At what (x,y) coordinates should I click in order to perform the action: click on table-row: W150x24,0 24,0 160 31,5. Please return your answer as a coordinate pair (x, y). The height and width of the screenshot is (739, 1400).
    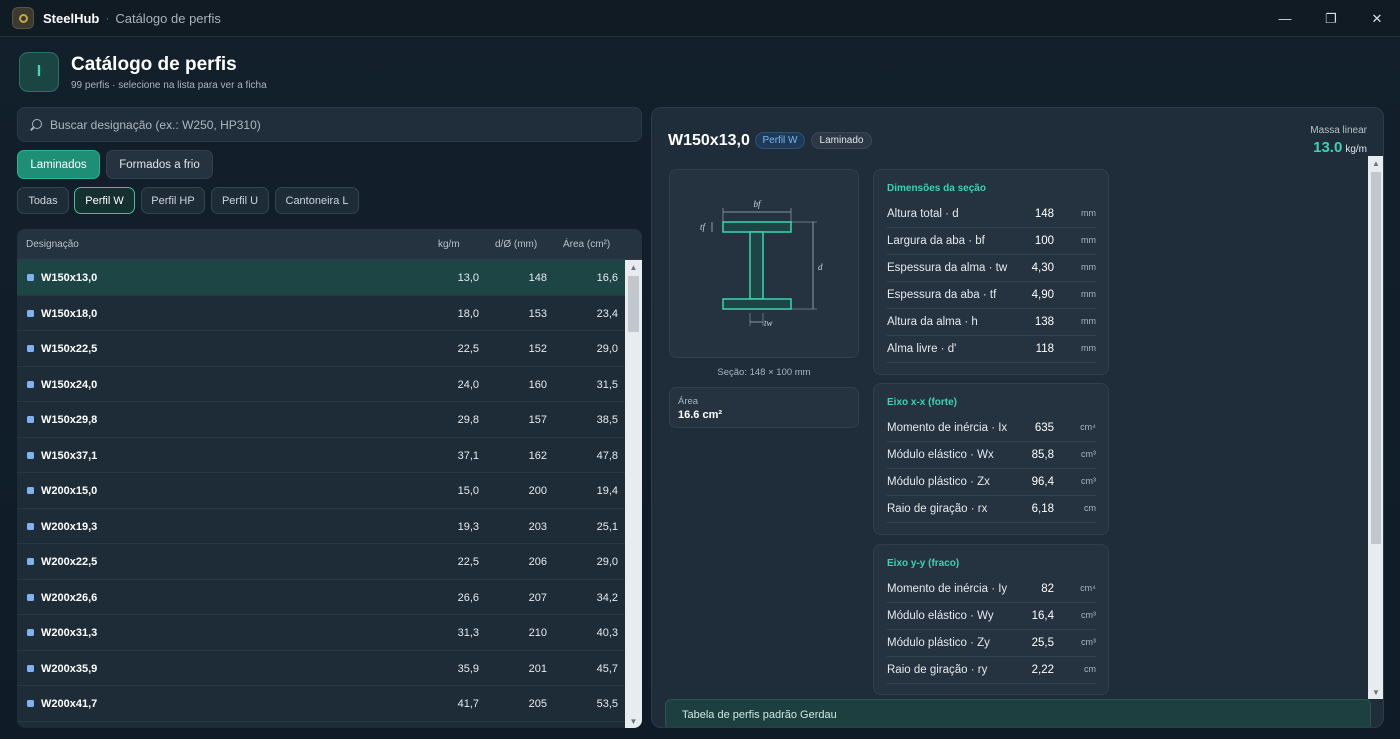
    Looking at the image, I should click on (321, 384).